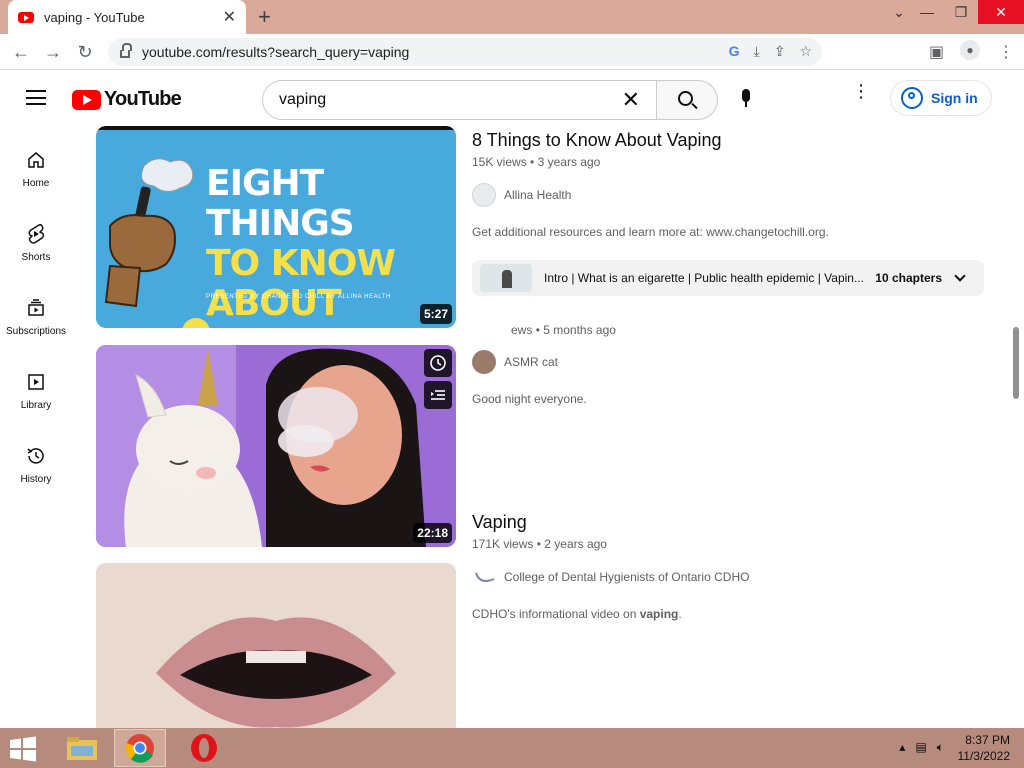  What do you see at coordinates (82, 748) in the screenshot?
I see `file-explorer-icon` at bounding box center [82, 748].